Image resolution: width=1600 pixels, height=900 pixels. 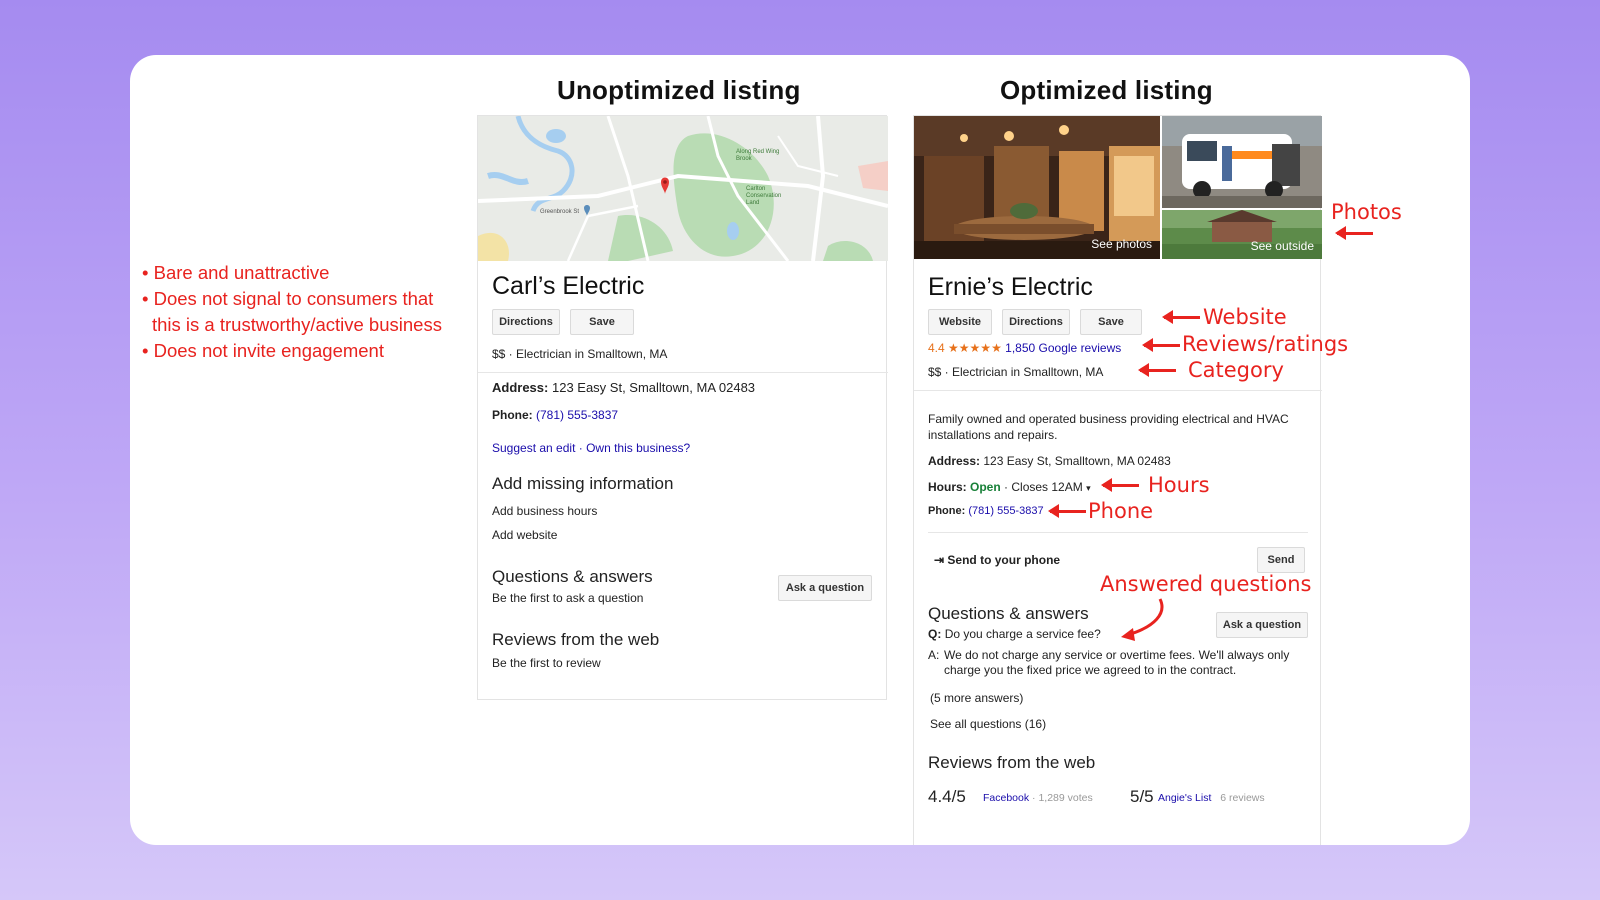 I want to click on drawback-item: this is a trustworthy/active business, so click(x=297, y=324).